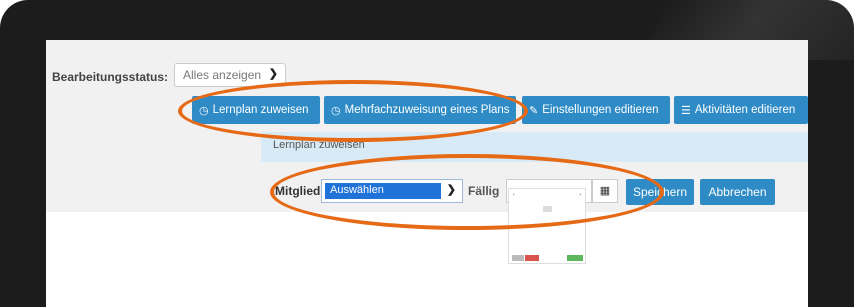 The height and width of the screenshot is (307, 854). What do you see at coordinates (467, 192) in the screenshot?
I see `highlight-ellipse-bottom` at bounding box center [467, 192].